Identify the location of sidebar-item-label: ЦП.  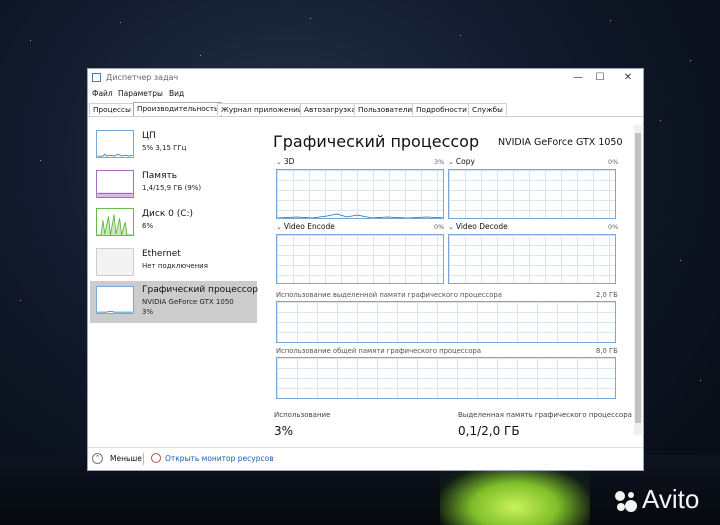
(149, 136).